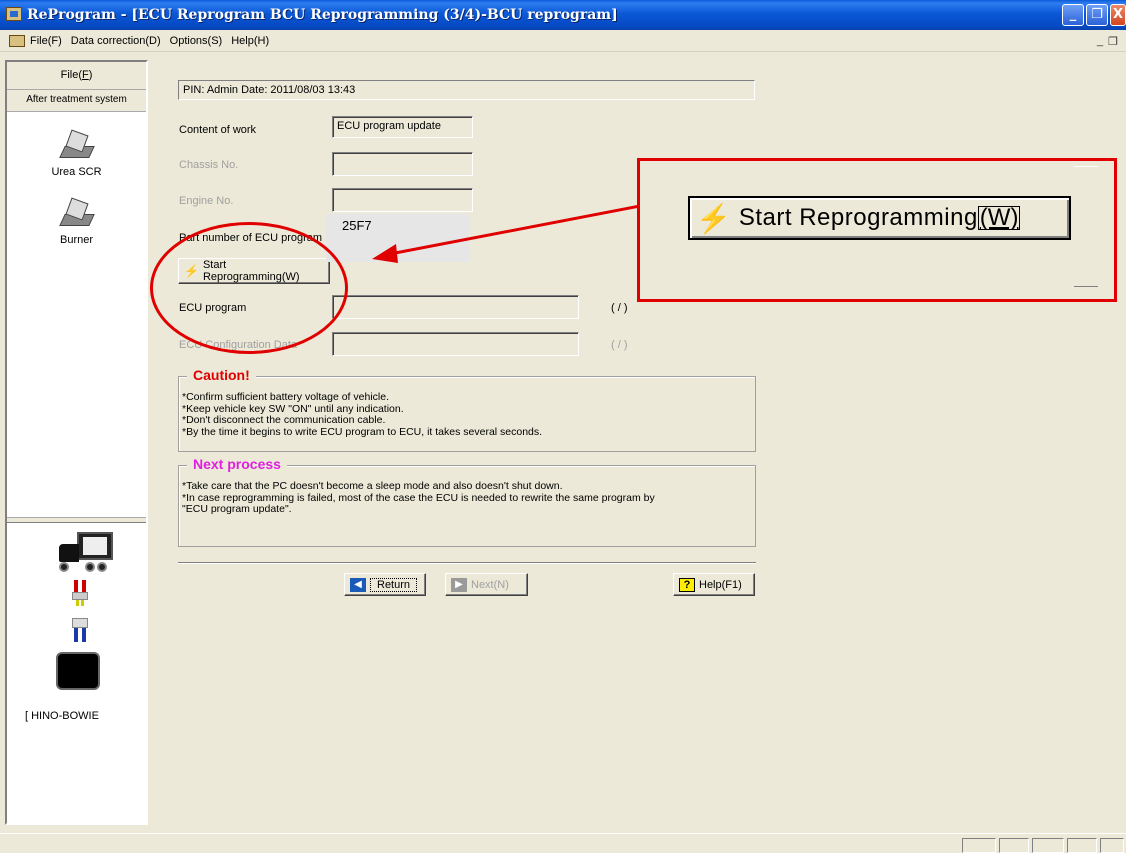  What do you see at coordinates (76, 101) in the screenshot?
I see `sidebar-category: After treatment system` at bounding box center [76, 101].